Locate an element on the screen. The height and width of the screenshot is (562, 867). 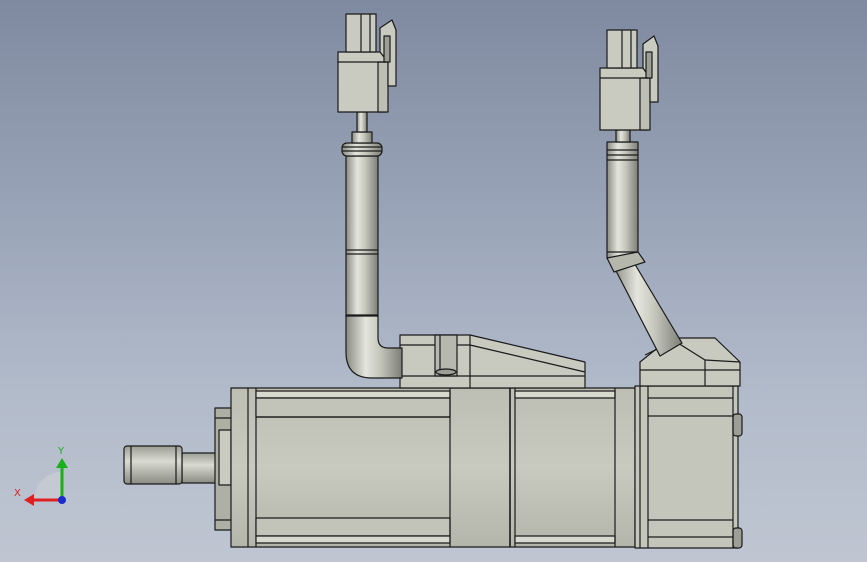
y-arrowhead-icon is located at coordinates (62, 463).